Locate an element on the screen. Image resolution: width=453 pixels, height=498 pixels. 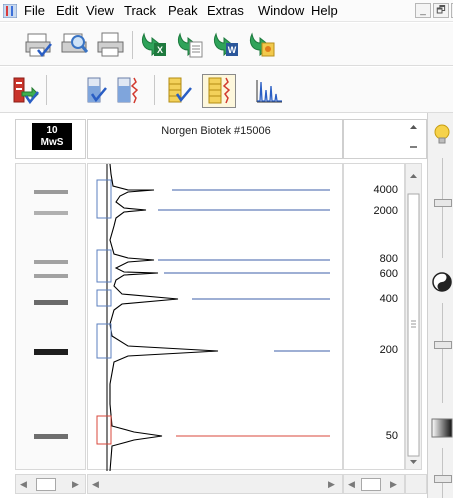
export-word-icon: W is located at coordinates (225, 45).